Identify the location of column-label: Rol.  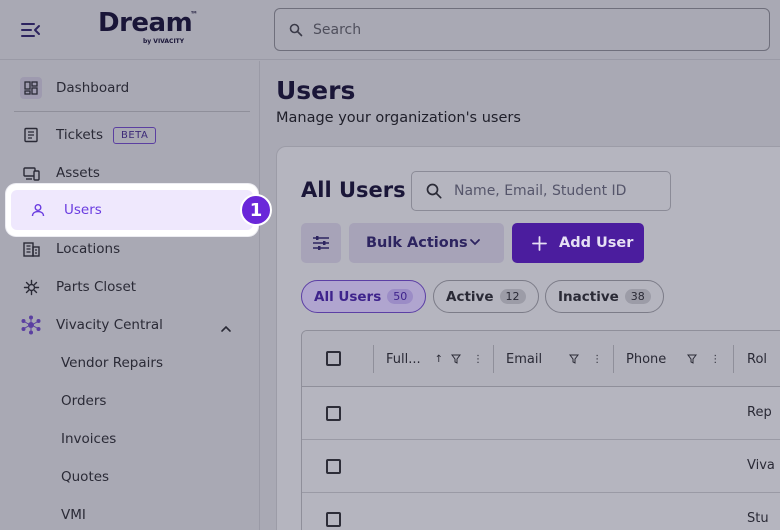
(757, 359).